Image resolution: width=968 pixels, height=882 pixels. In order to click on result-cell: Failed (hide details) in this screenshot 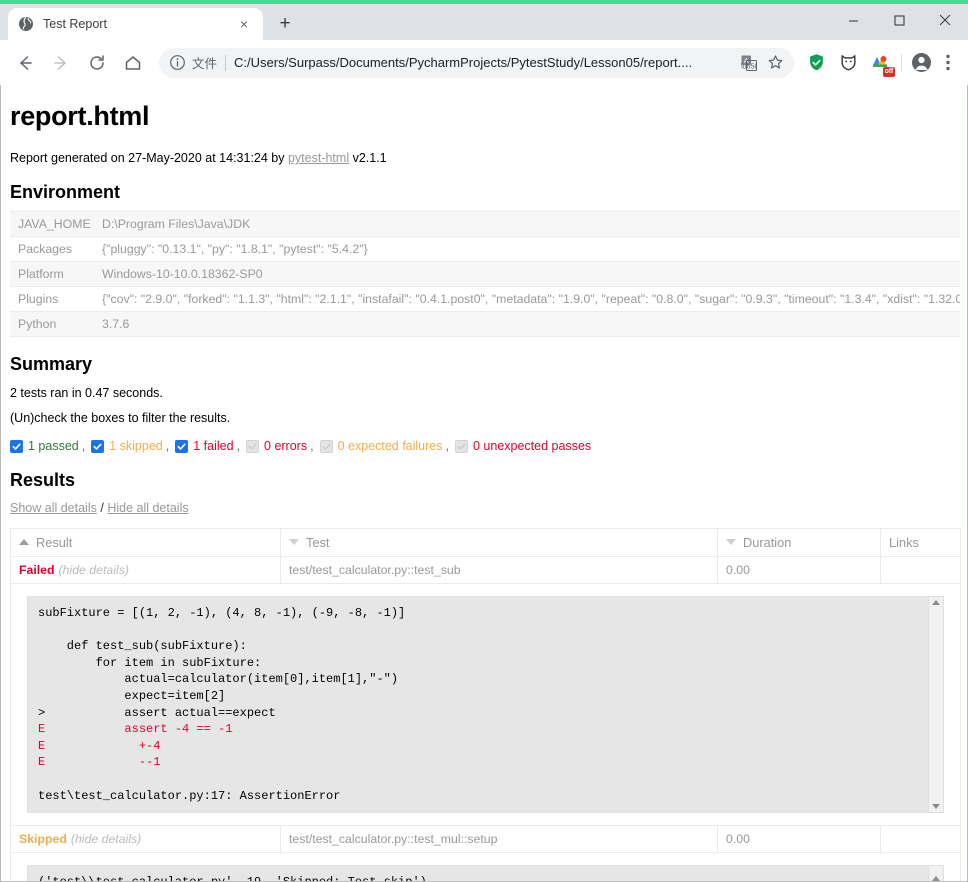, I will do `click(145, 570)`.